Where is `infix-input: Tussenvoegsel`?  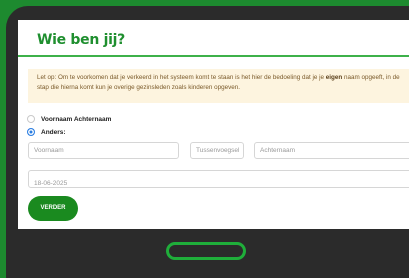
infix-input: Tussenvoegsel is located at coordinates (217, 150).